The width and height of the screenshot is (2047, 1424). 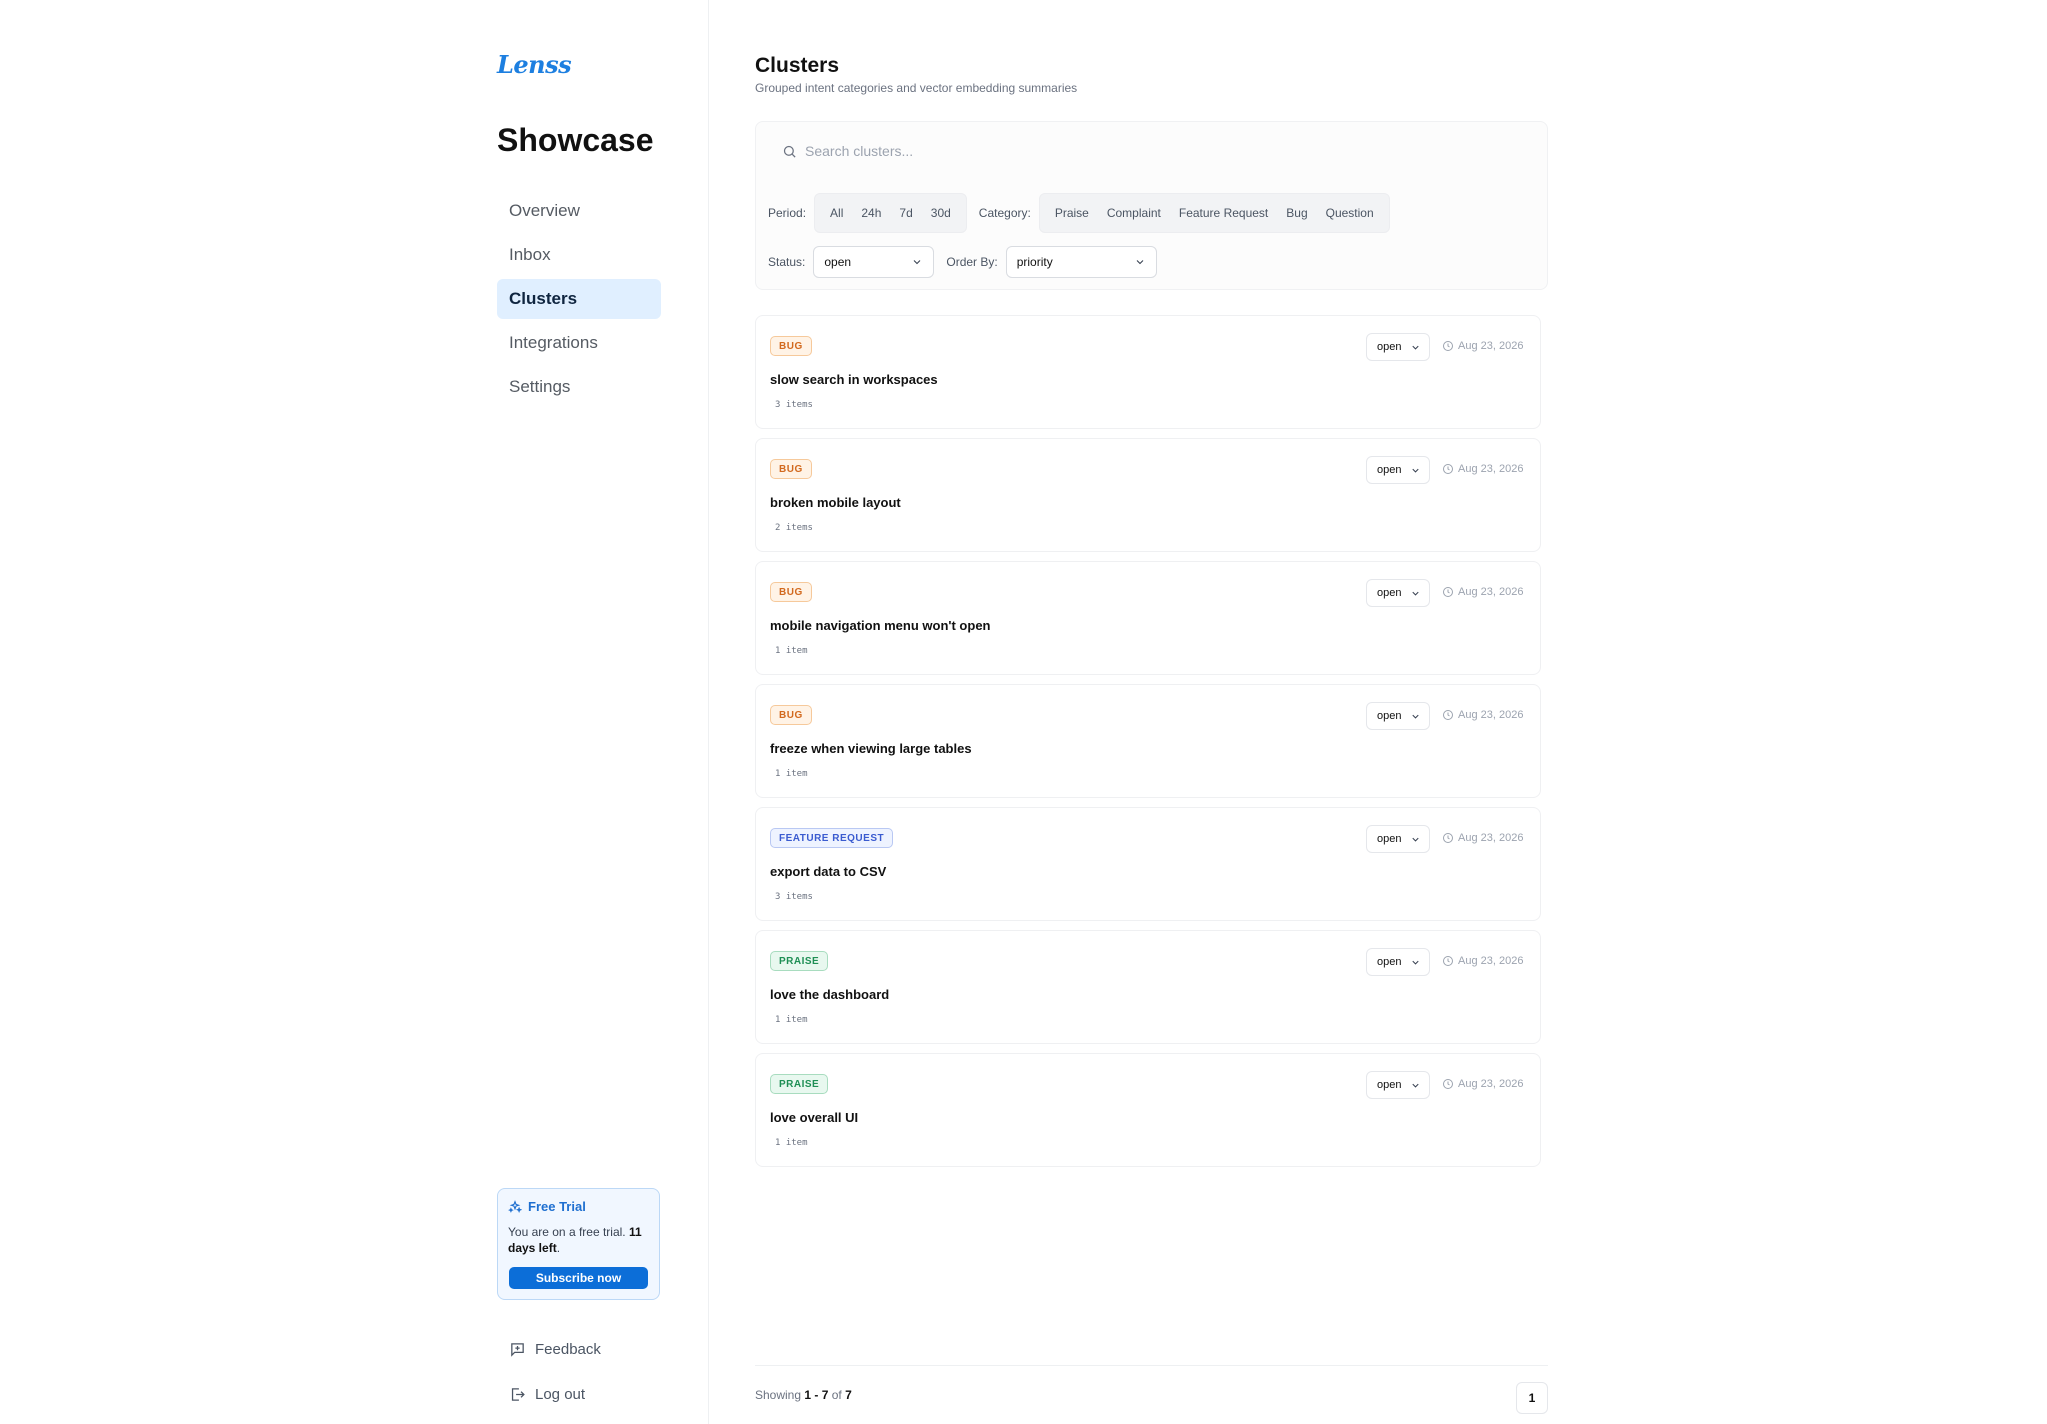 What do you see at coordinates (579, 255) in the screenshot?
I see `sidebar-item-inbox: Inbox` at bounding box center [579, 255].